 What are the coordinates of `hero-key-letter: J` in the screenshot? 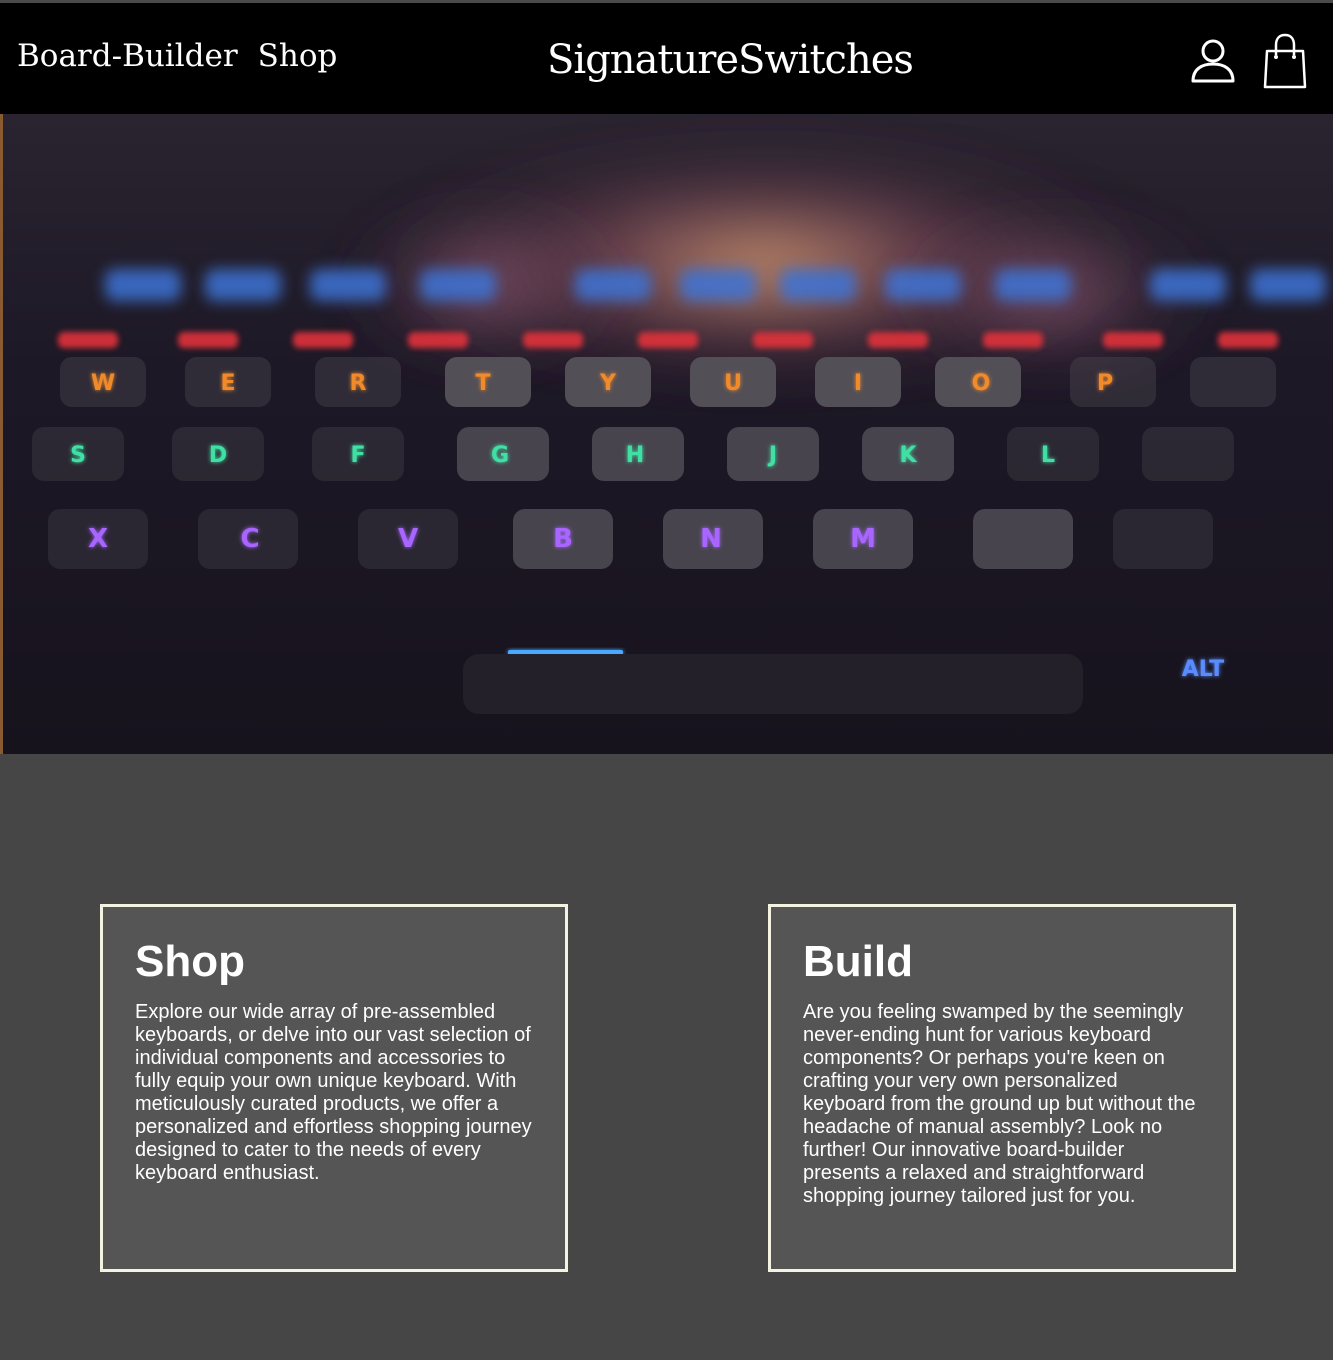 It's located at (772, 455).